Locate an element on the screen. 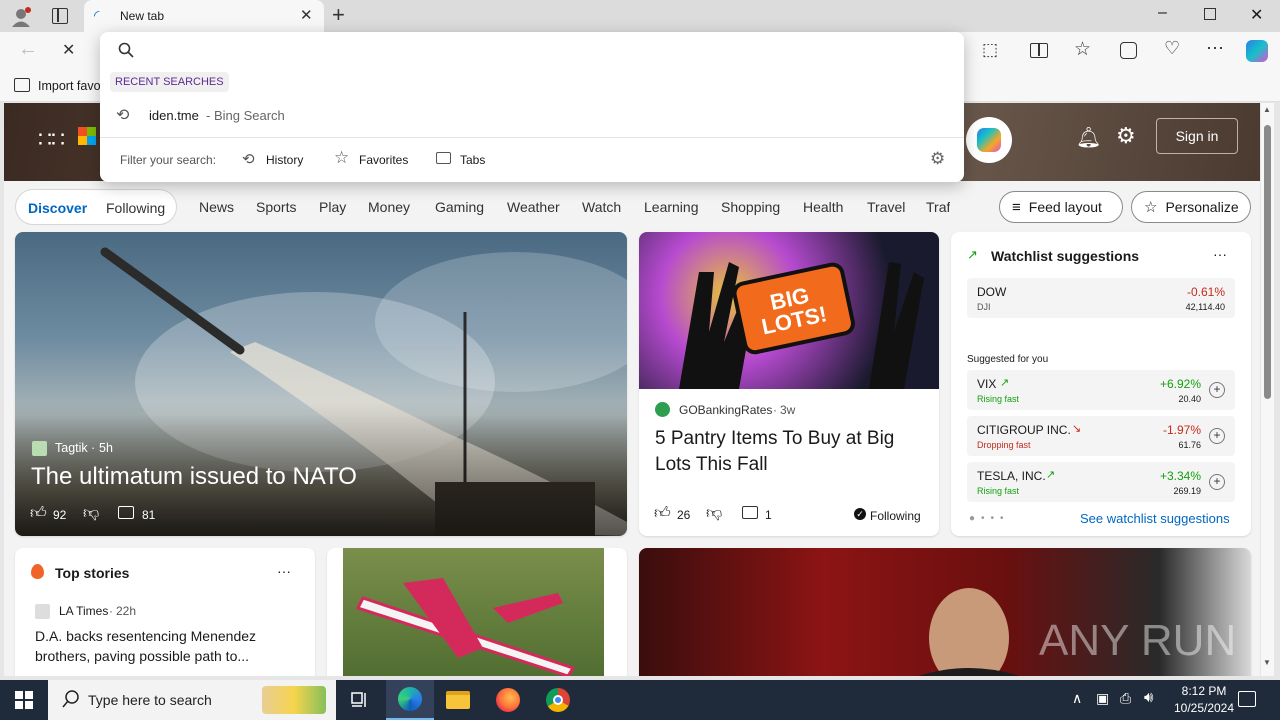  top-stories-fire-icon is located at coordinates (37, 571).